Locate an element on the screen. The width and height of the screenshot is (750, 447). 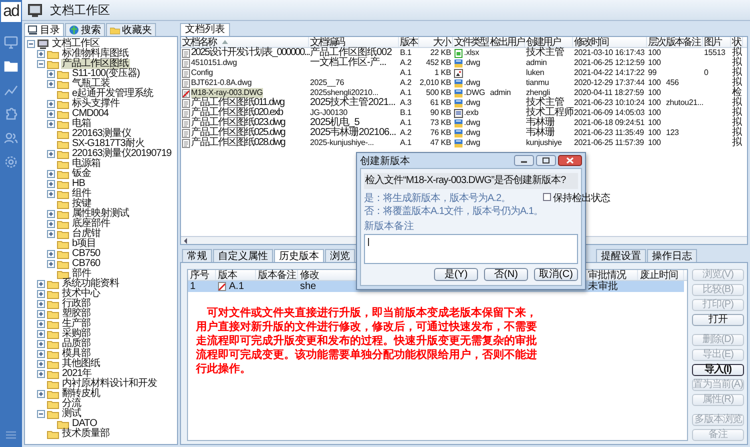
tree-item: 部件 is located at coordinates (81, 274).